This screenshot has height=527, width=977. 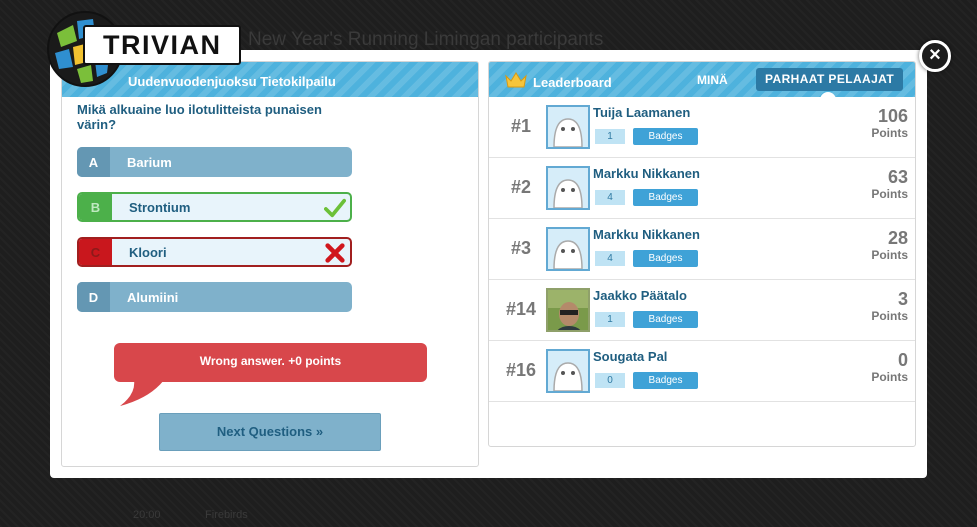 I want to click on logo-wordmark: TRIVIAN, so click(x=162, y=45).